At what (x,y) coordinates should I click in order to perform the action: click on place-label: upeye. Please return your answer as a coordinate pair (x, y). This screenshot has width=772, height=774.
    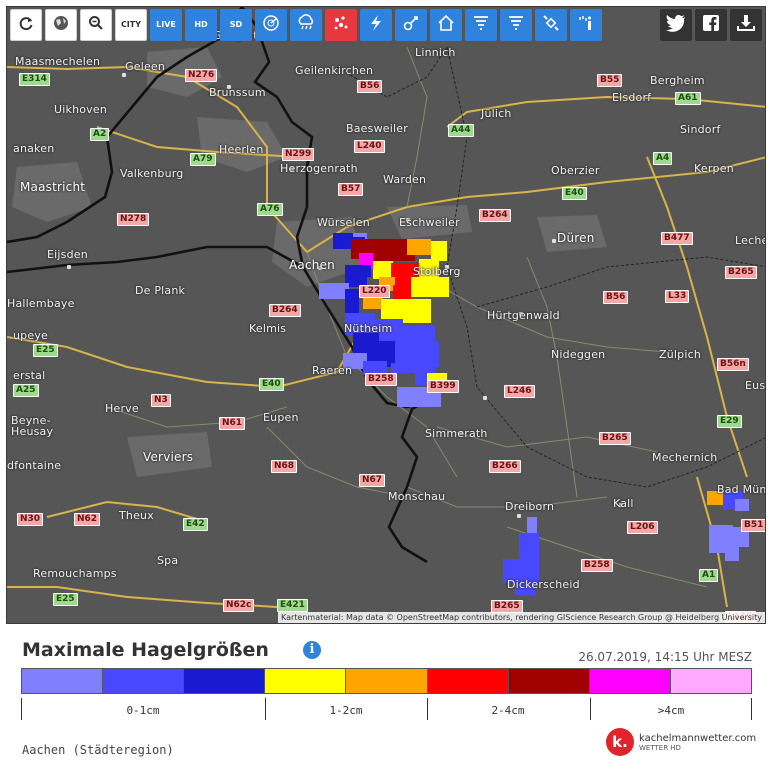
    Looking at the image, I should click on (30, 335).